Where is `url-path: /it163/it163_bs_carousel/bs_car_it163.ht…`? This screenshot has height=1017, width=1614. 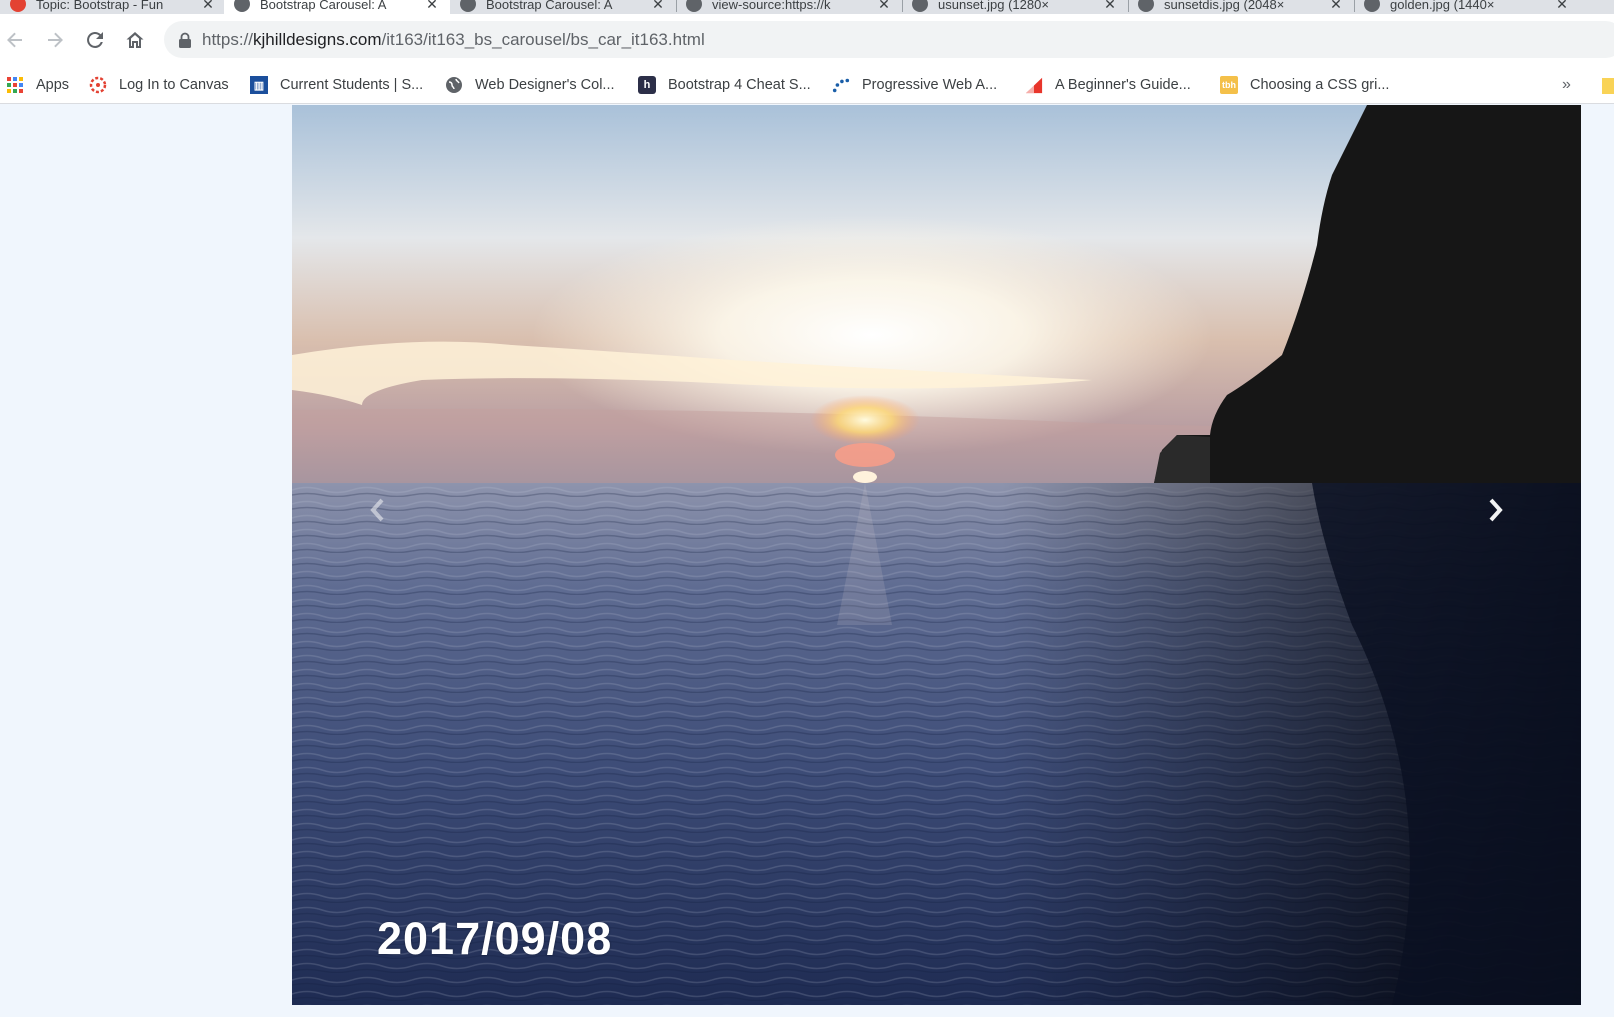
url-path: /it163/it163_bs_carousel/bs_car_it163.ht… is located at coordinates (543, 39).